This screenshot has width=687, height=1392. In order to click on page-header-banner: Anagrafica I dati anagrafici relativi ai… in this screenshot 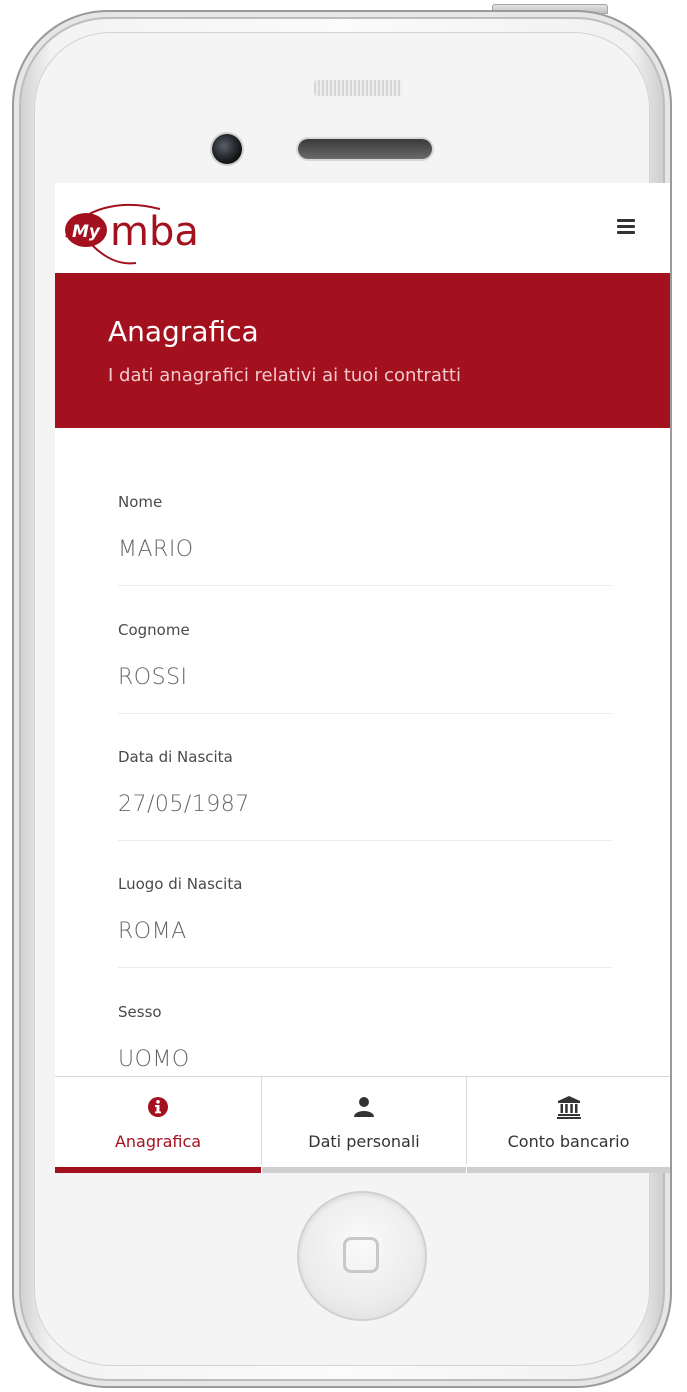, I will do `click(362, 350)`.